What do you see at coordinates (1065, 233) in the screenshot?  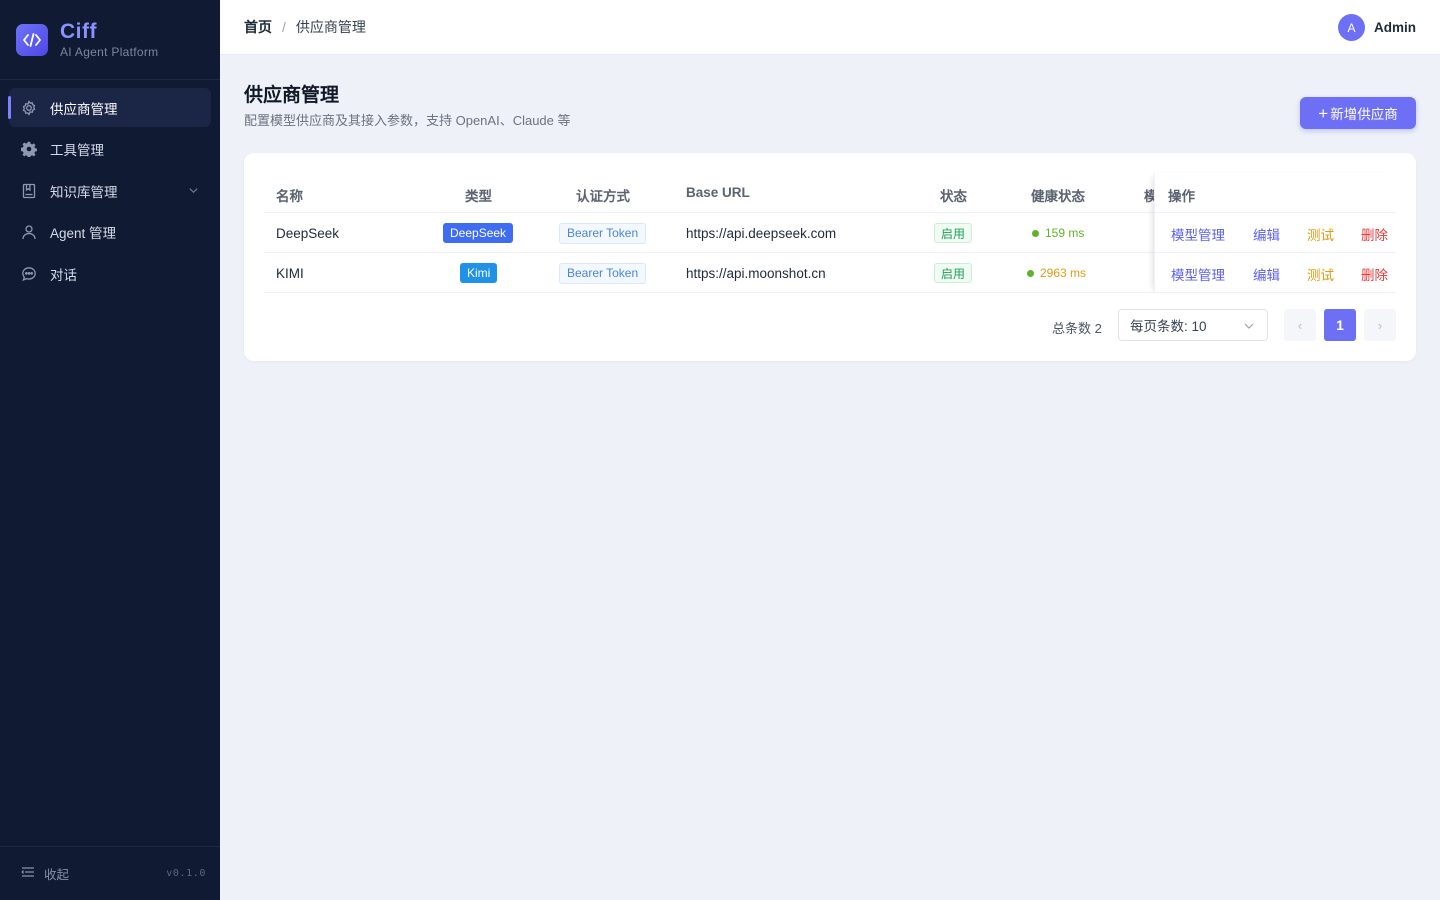 I see `health-latency: 159 ms` at bounding box center [1065, 233].